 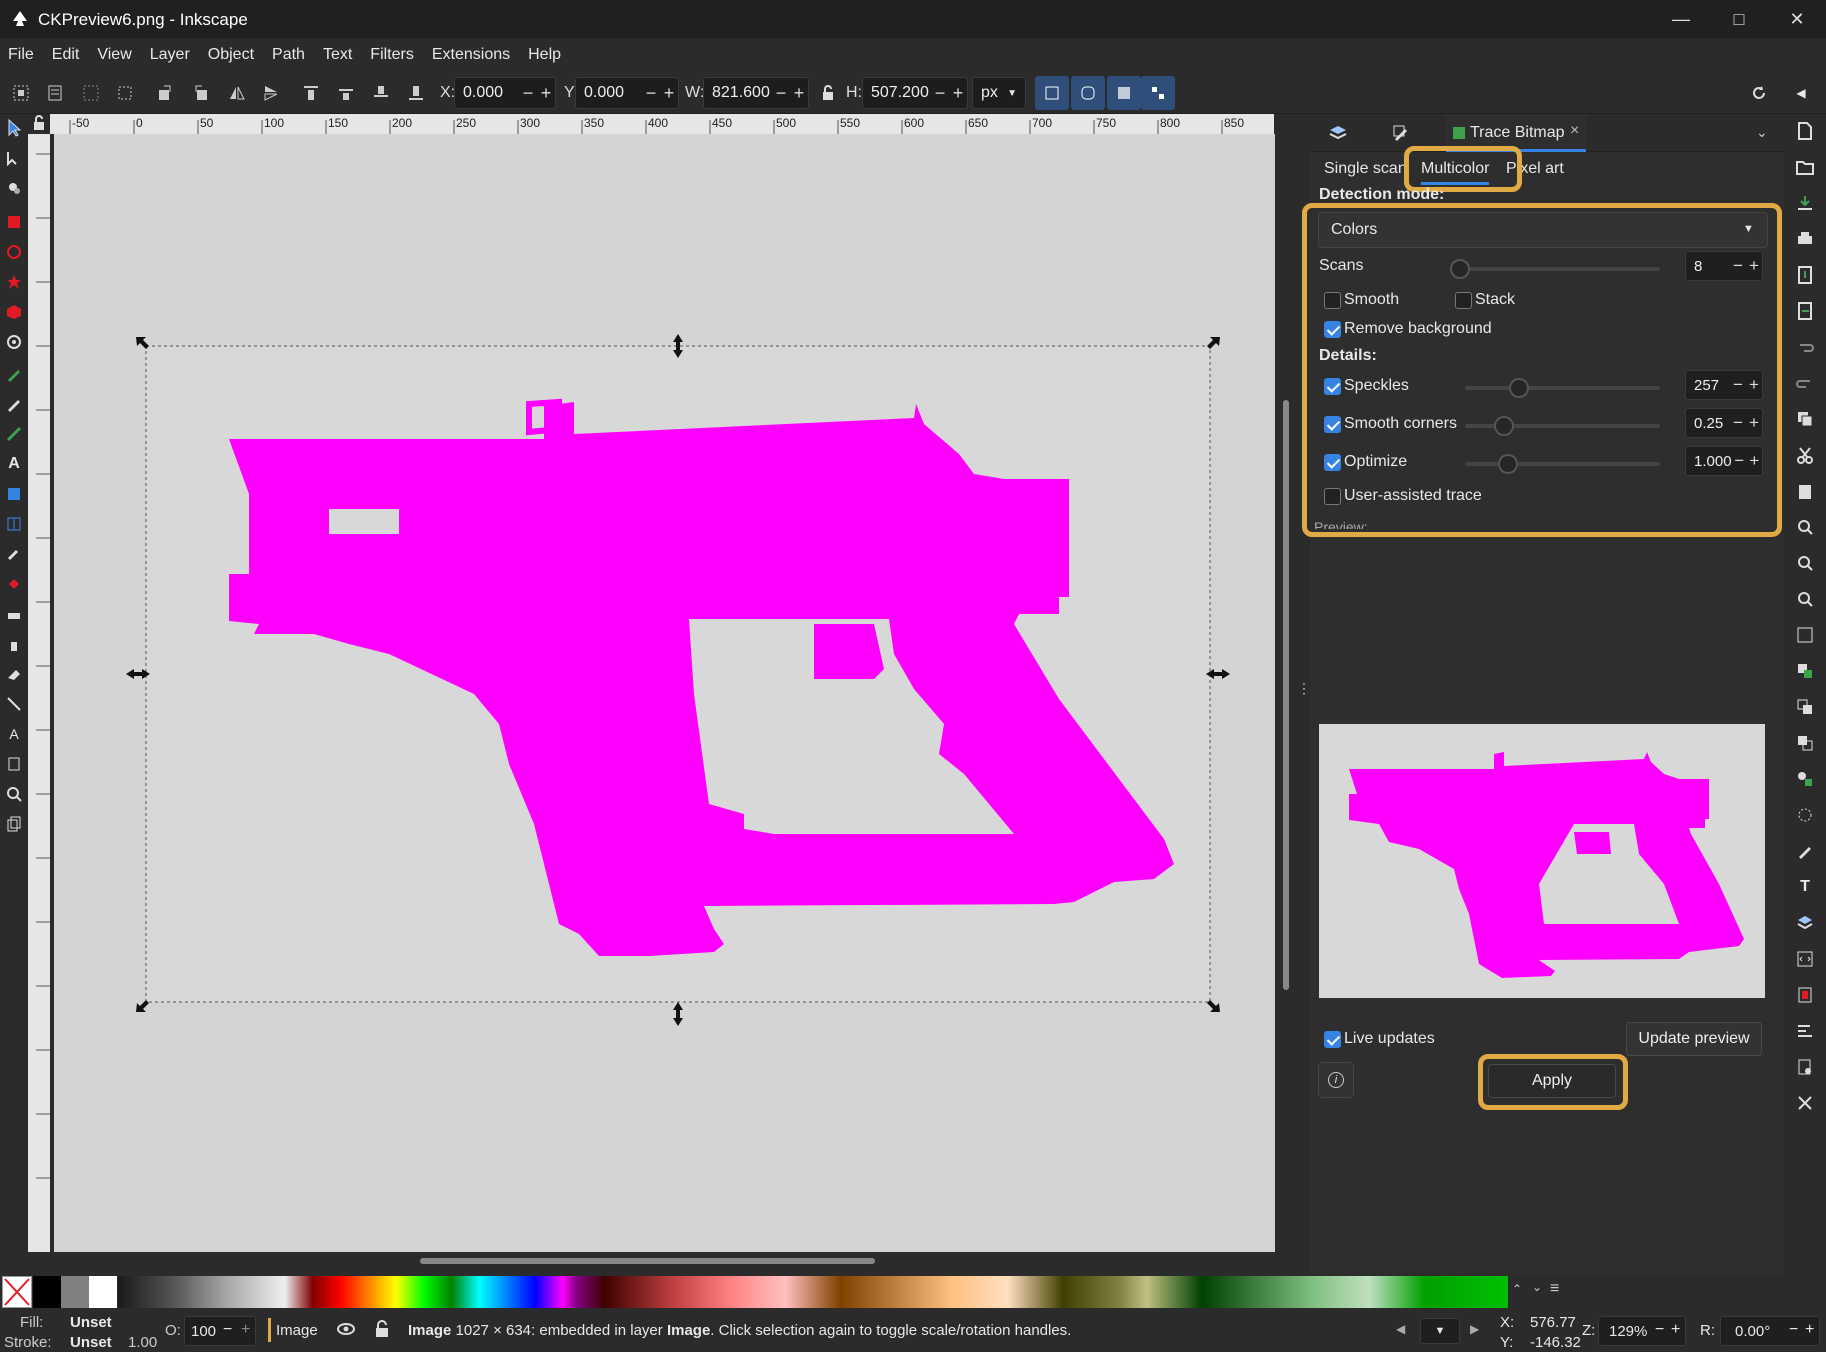 I want to click on panel-drag-handle: ⋮, so click(x=1304, y=690).